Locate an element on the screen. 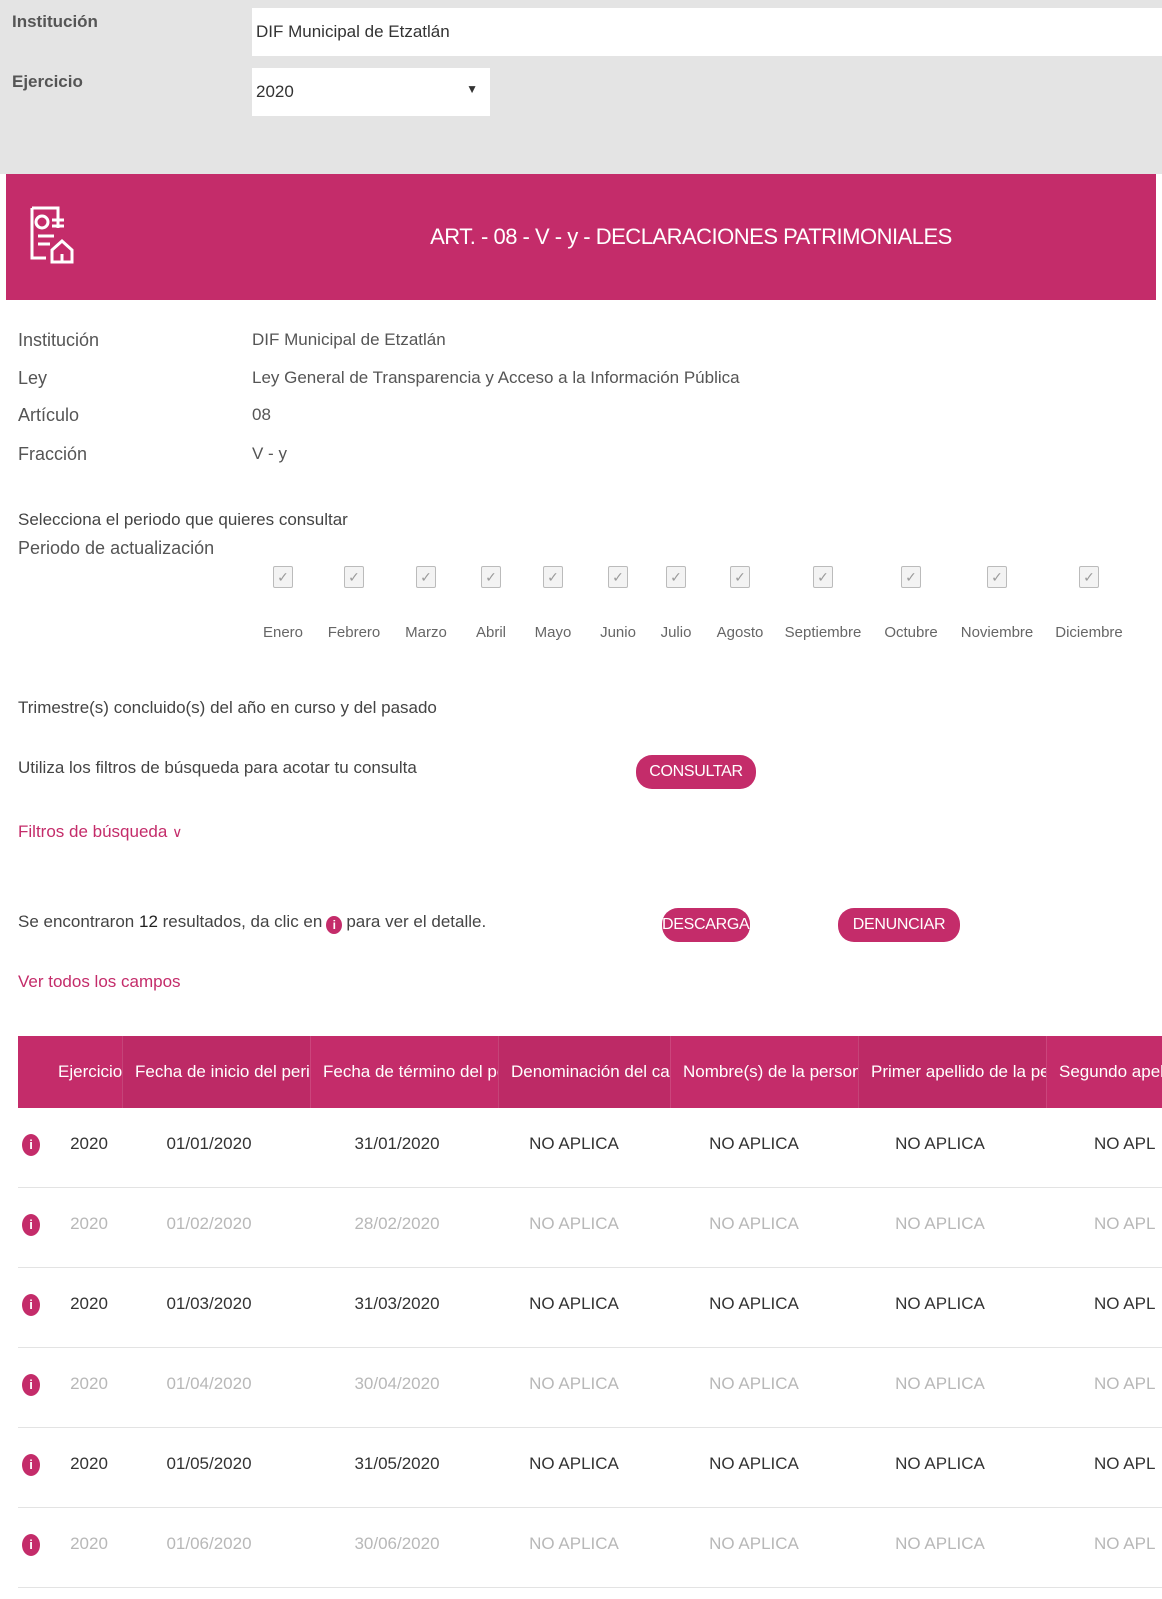 The width and height of the screenshot is (1162, 1599). month-noviembre: ✓ Noviembre is located at coordinates (997, 603).